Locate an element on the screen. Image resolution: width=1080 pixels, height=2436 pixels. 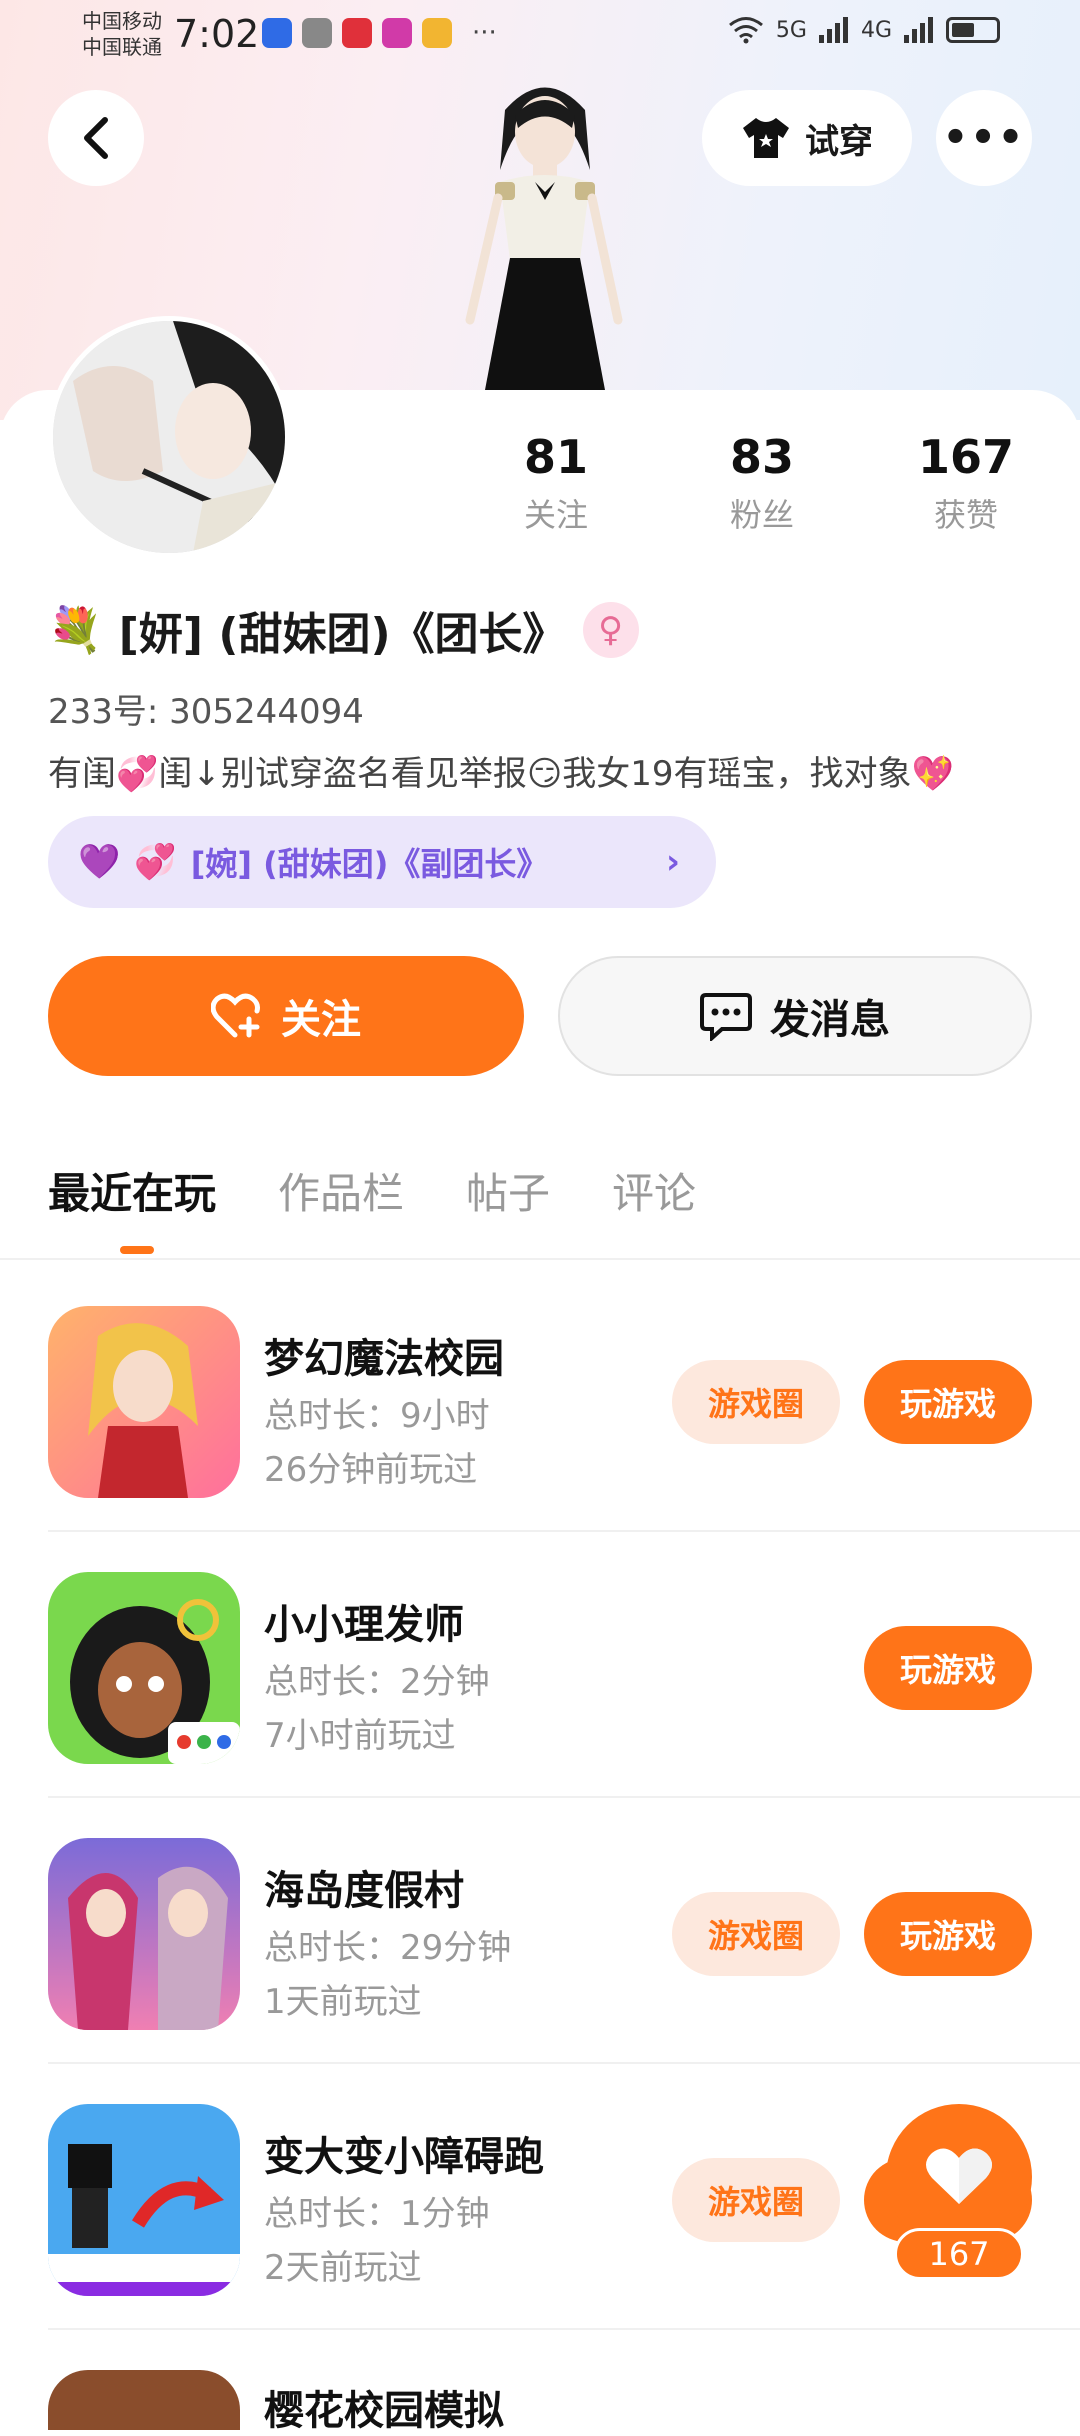
game-app-icon is located at coordinates (397, 33).